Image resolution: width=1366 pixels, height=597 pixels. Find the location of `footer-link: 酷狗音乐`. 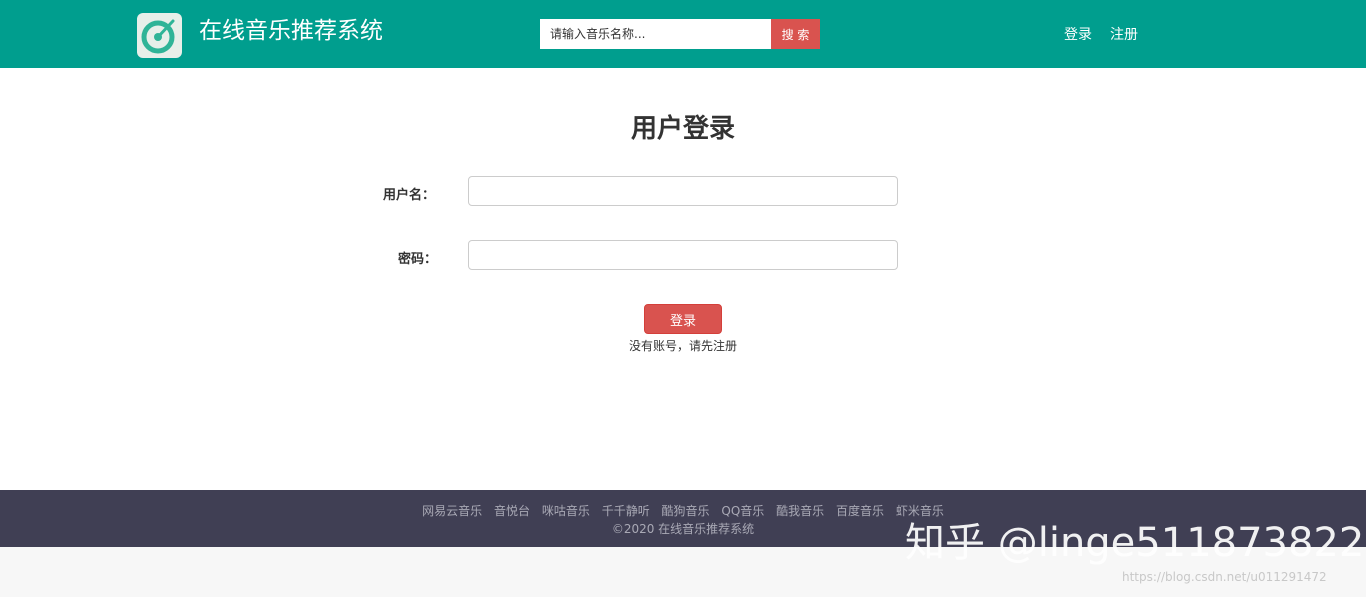

footer-link: 酷狗音乐 is located at coordinates (686, 511).